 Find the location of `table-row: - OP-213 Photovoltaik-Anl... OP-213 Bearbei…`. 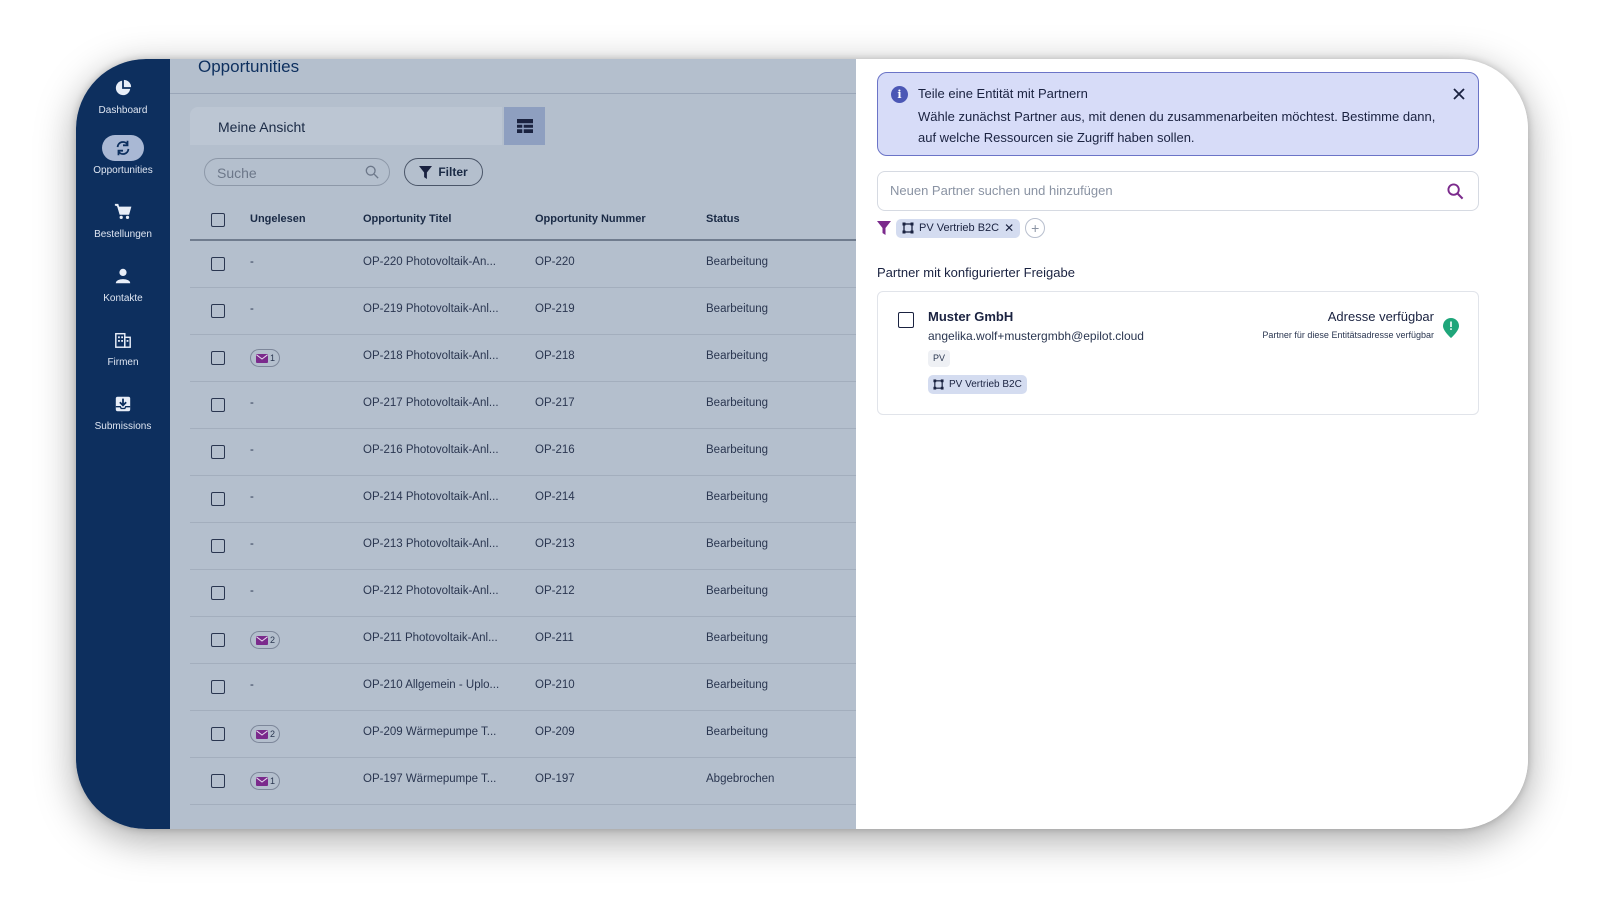

table-row: - OP-213 Photovoltaik-Anl... OP-213 Bearbei… is located at coordinates (531, 546).